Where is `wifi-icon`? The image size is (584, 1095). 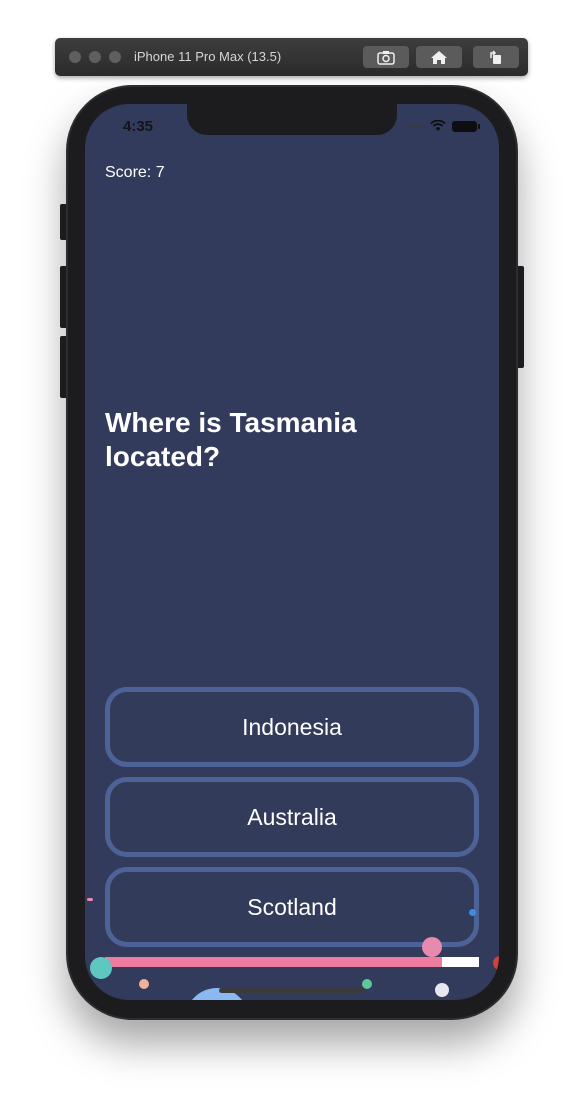
wifi-icon is located at coordinates (438, 125).